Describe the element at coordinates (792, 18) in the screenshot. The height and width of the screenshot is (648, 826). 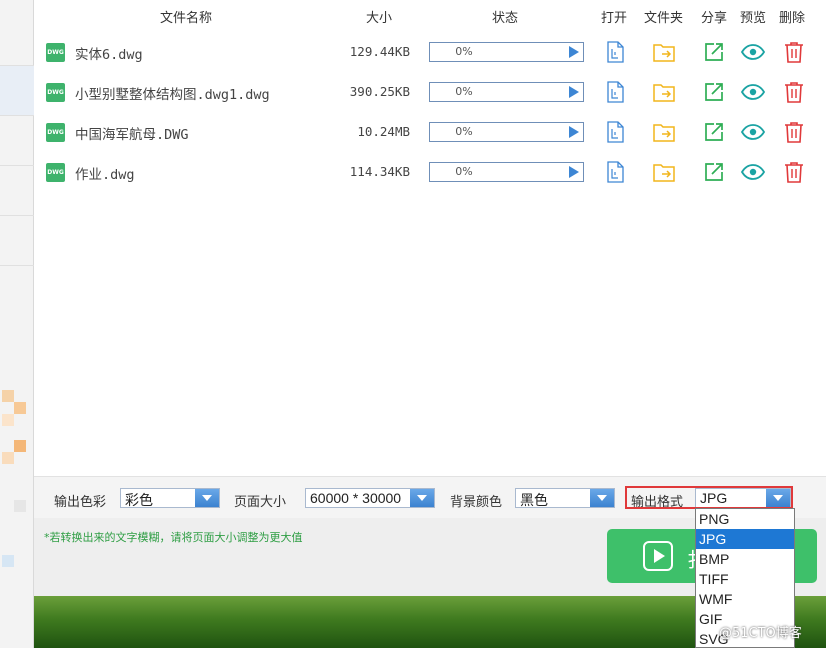
I see `header-delete: 删除` at that location.